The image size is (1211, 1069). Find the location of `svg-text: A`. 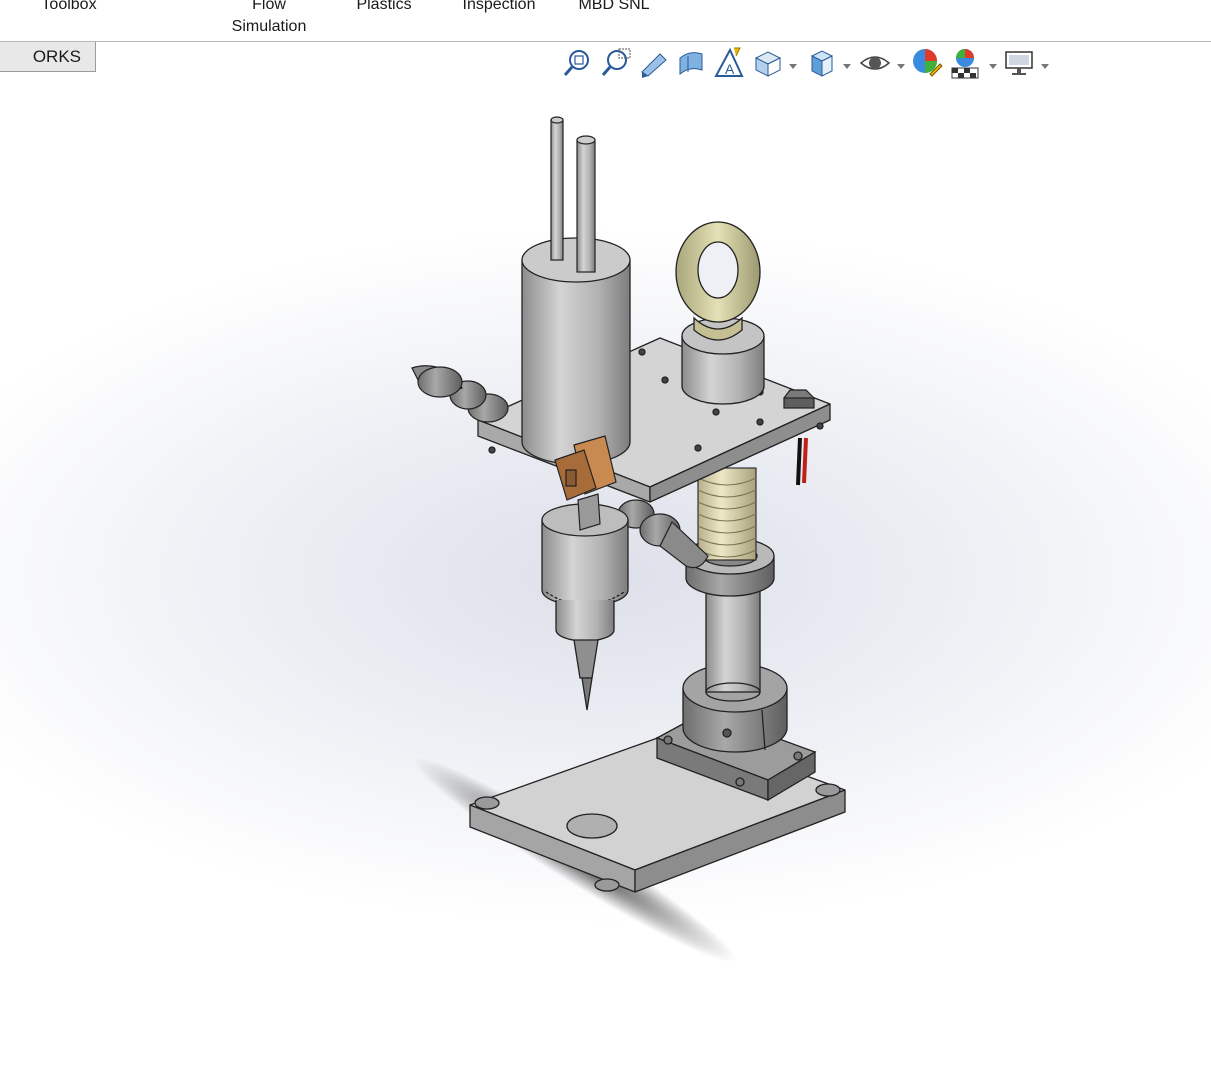

svg-text: A is located at coordinates (730, 69).